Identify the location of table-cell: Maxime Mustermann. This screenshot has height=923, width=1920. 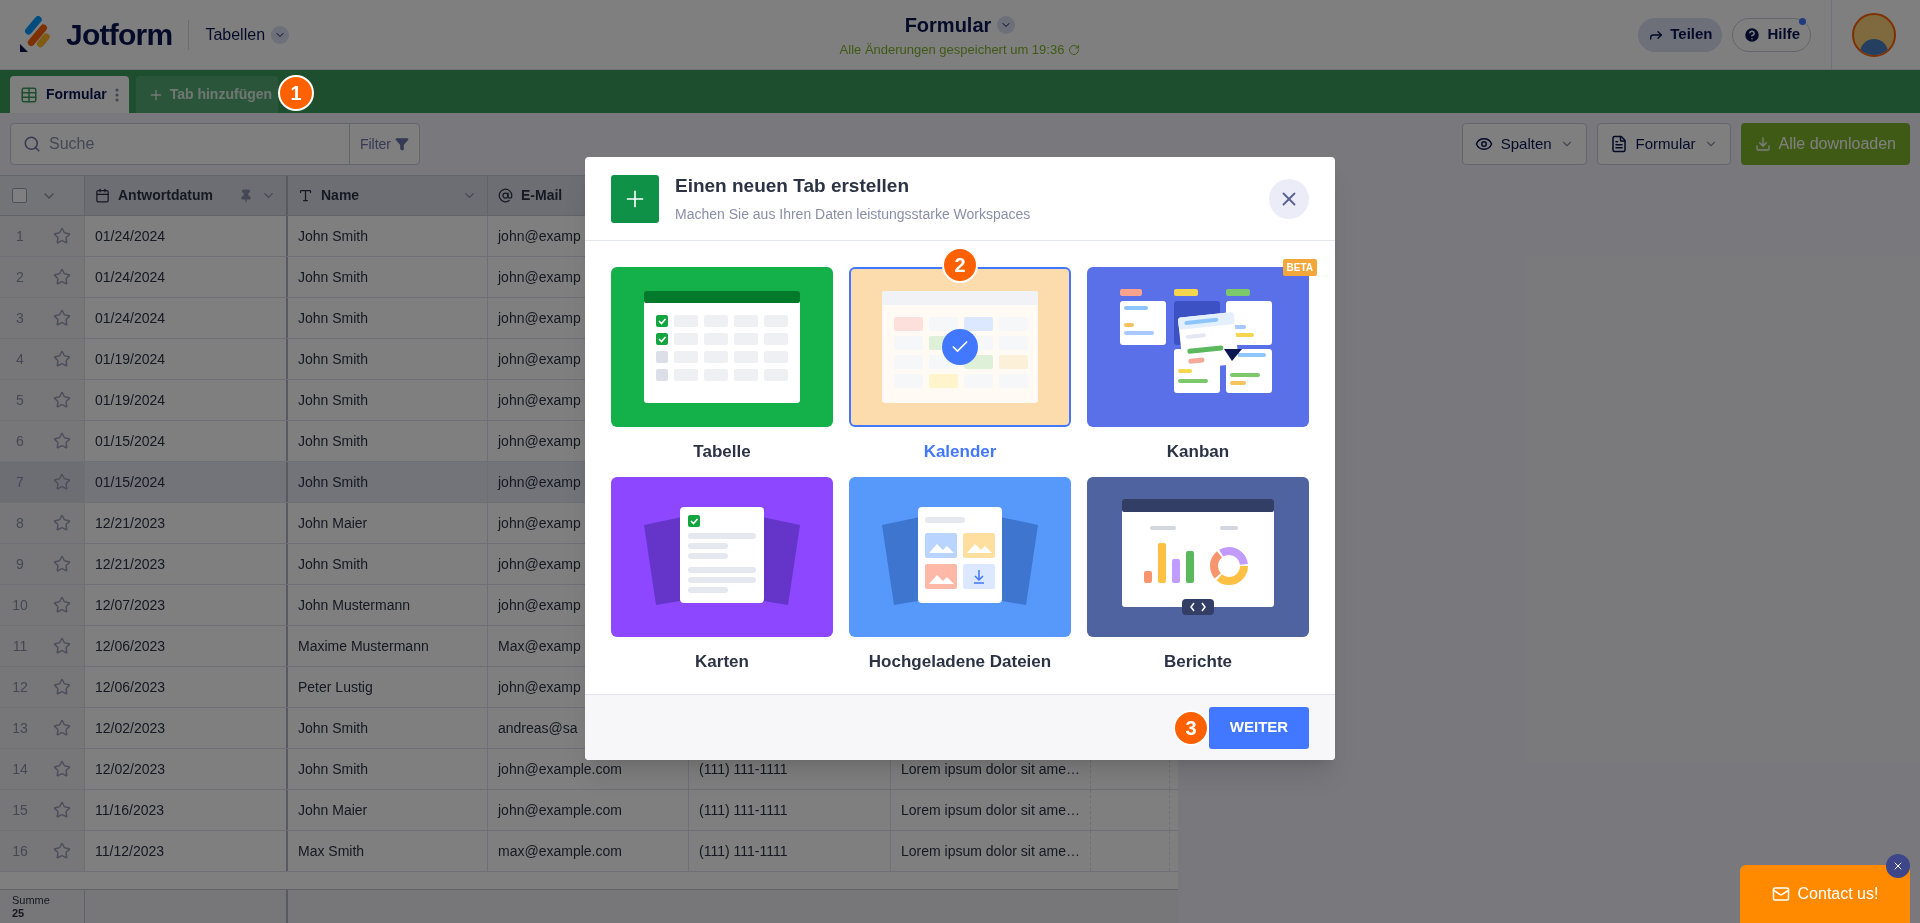
(388, 646).